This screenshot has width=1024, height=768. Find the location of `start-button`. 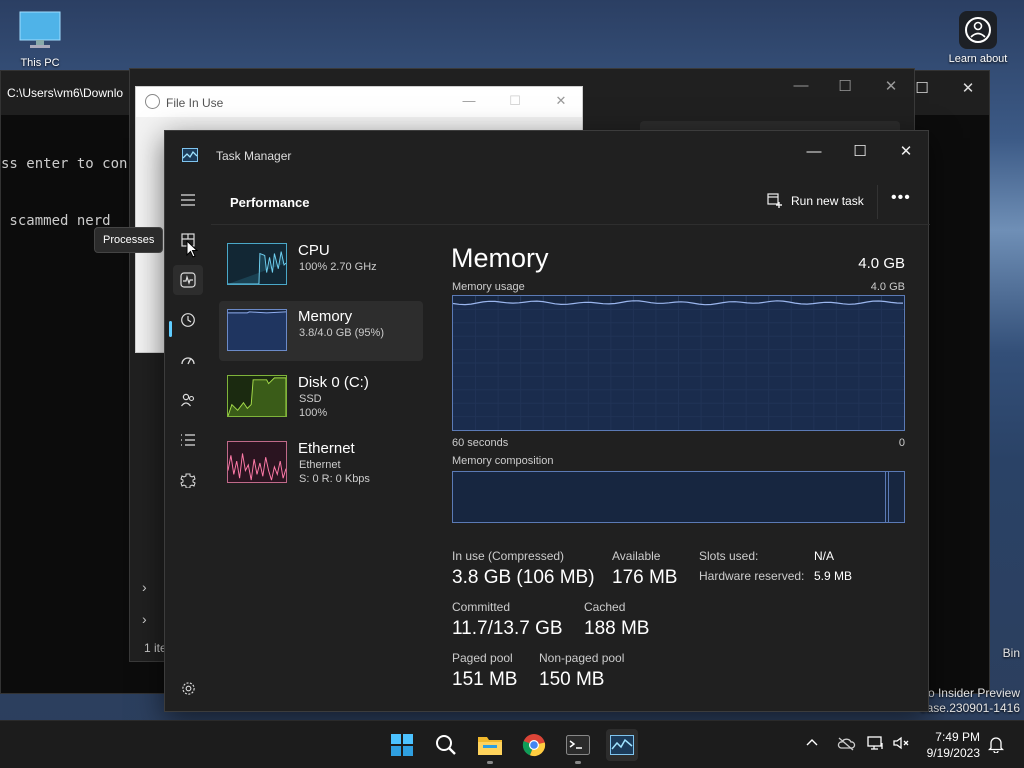

start-button is located at coordinates (402, 745).